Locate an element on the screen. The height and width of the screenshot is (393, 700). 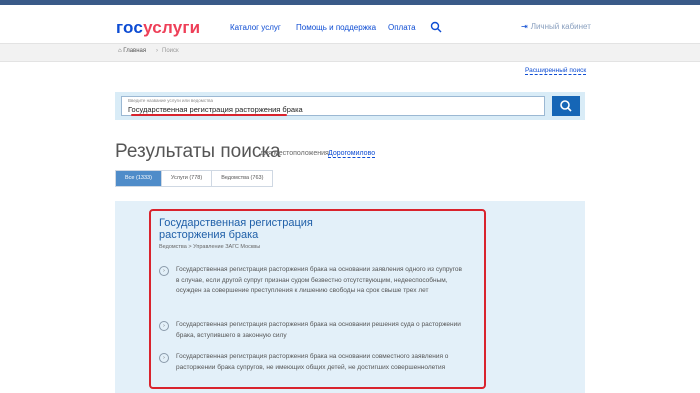
tab-all: Все (1333) is located at coordinates (139, 178).